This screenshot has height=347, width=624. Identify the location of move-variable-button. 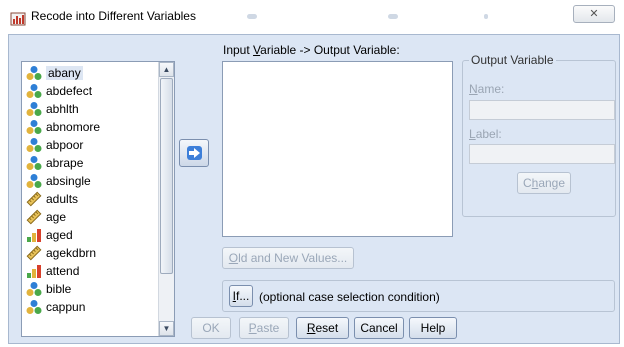
(194, 153).